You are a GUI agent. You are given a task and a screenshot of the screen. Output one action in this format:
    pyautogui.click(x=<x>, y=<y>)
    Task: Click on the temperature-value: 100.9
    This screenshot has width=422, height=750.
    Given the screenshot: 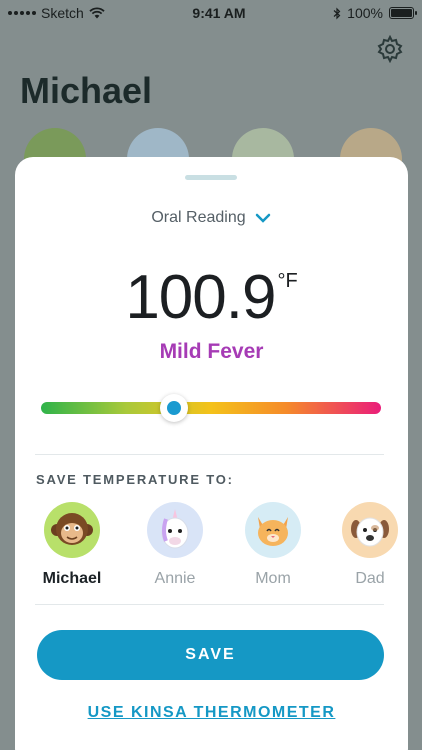 What is the action you would take?
    pyautogui.click(x=200, y=297)
    